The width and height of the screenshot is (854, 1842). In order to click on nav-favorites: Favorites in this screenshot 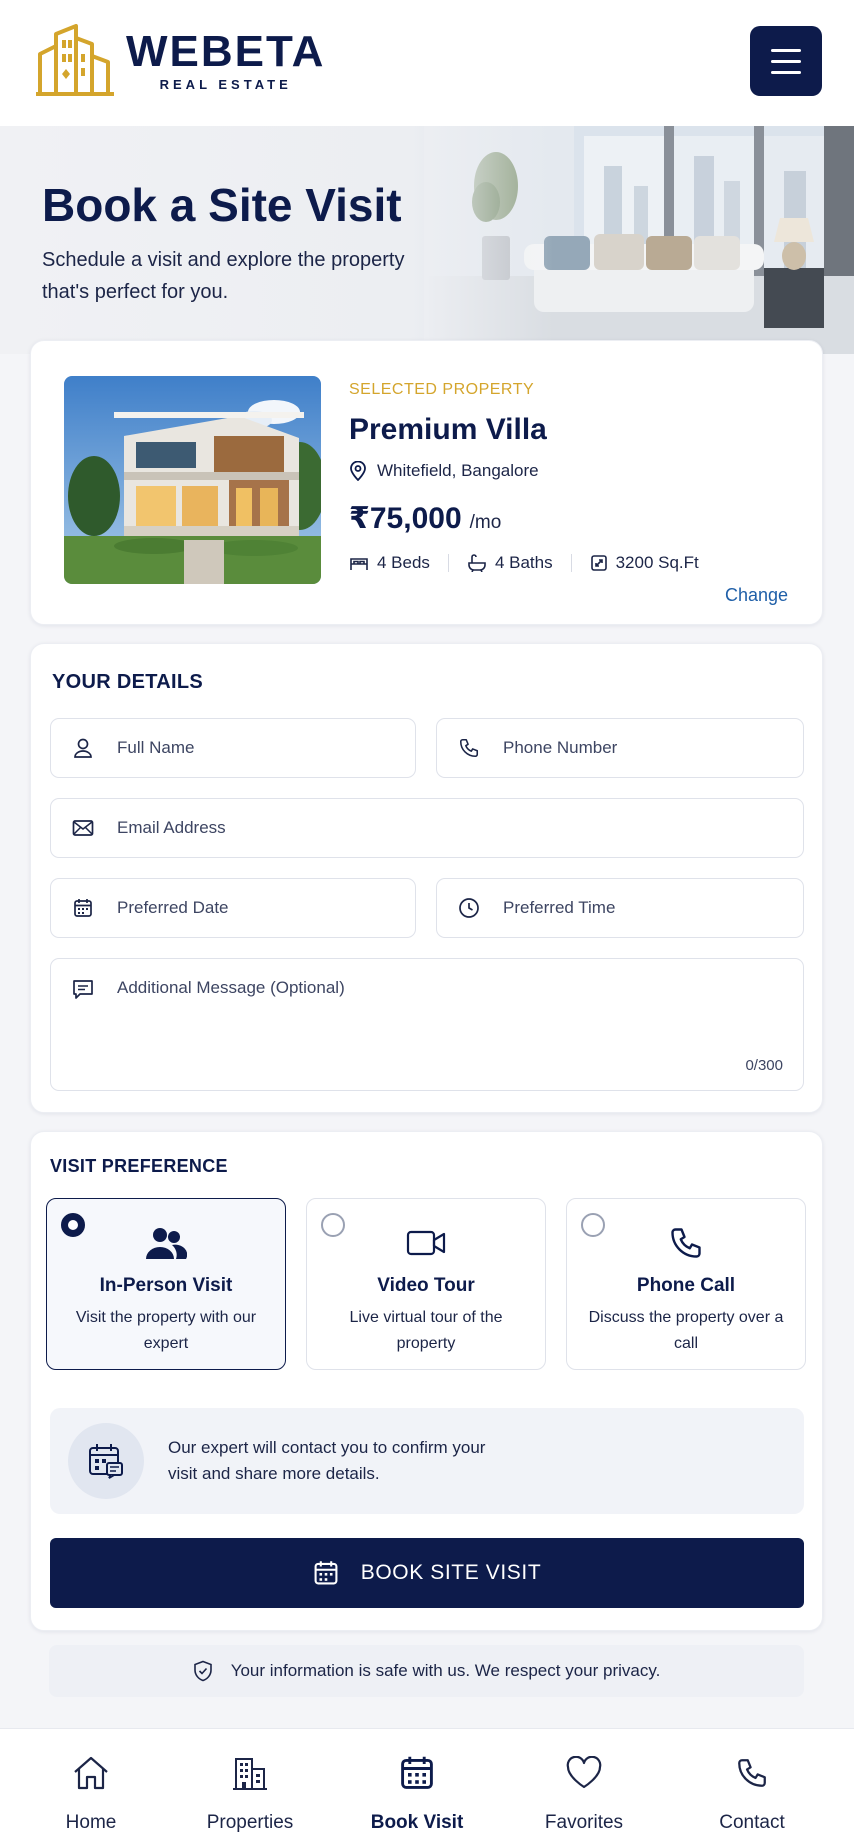, I will do `click(584, 1785)`.